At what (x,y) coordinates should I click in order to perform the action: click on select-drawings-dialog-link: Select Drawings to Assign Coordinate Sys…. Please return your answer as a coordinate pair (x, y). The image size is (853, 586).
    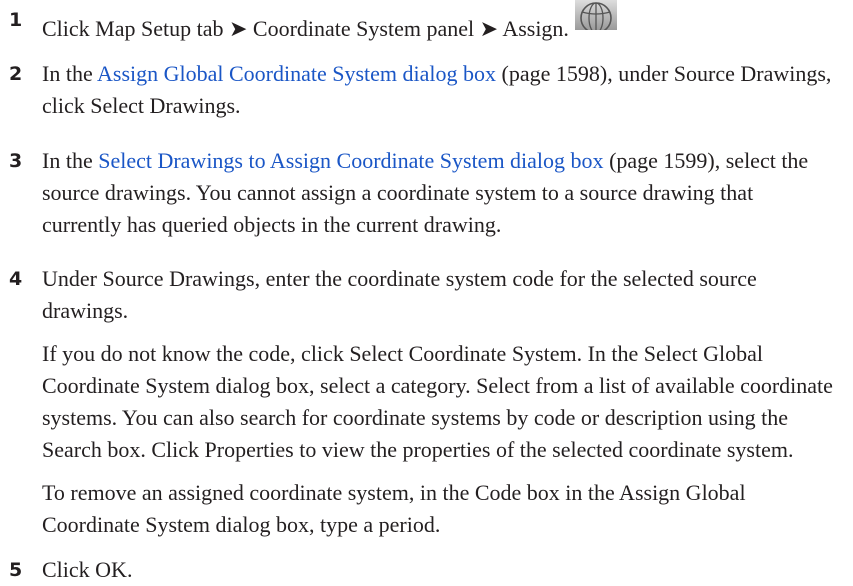
    Looking at the image, I should click on (350, 160).